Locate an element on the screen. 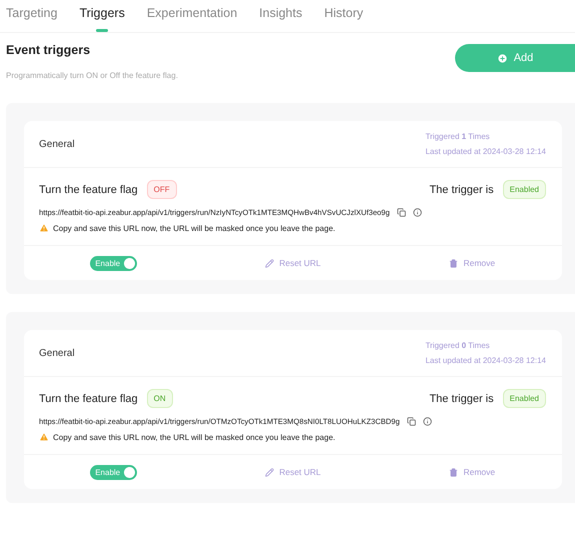  section-title: Event triggers is located at coordinates (49, 50).